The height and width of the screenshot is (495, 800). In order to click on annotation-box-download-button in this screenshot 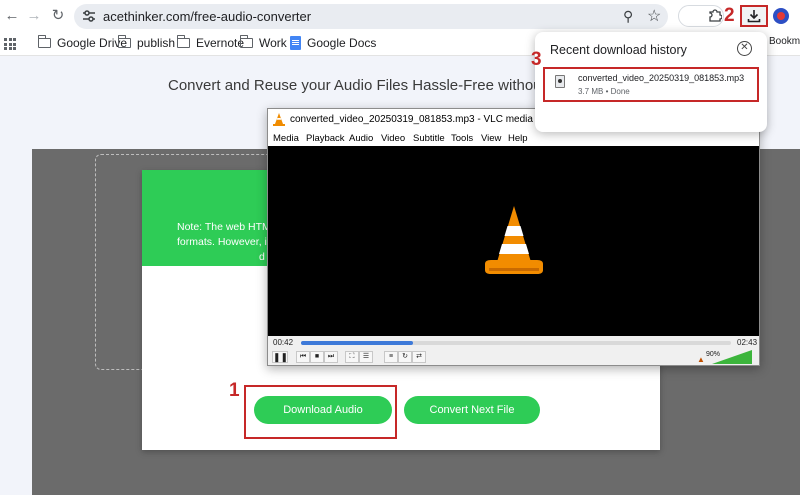, I will do `click(320, 412)`.